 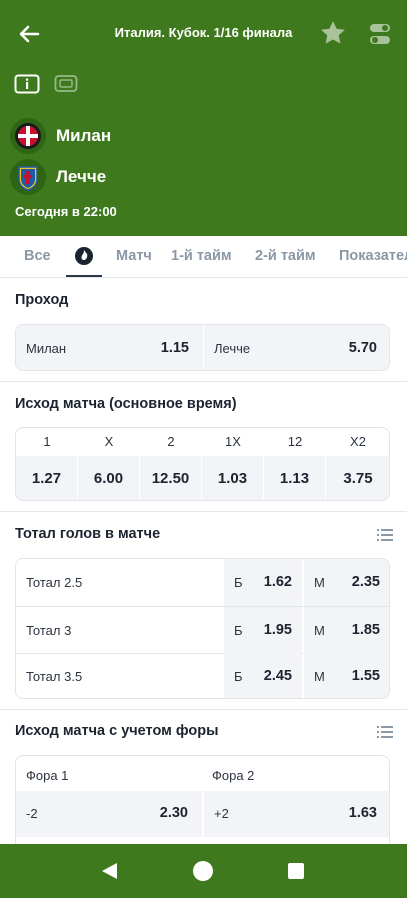 I want to click on total-under-cell: Б 1.62, so click(x=263, y=582).